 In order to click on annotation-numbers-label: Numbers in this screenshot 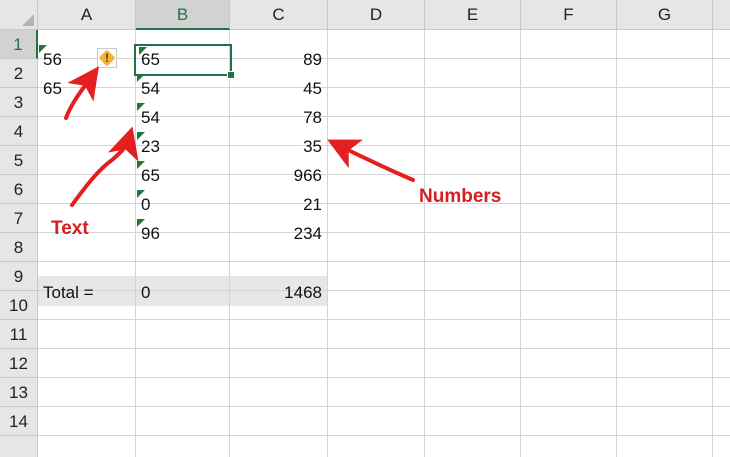, I will do `click(460, 196)`.